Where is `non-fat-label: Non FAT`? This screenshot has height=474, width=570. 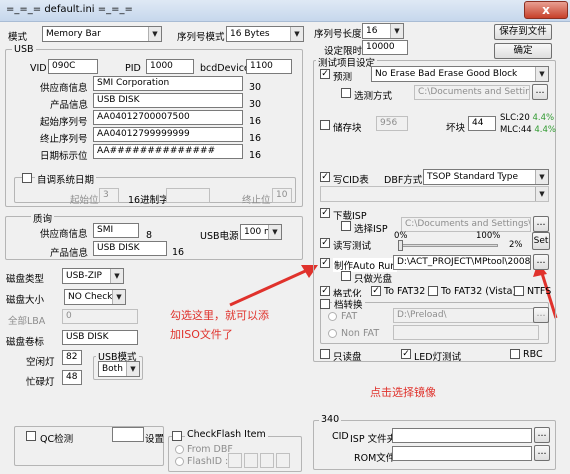 non-fat-label: Non FAT is located at coordinates (360, 333).